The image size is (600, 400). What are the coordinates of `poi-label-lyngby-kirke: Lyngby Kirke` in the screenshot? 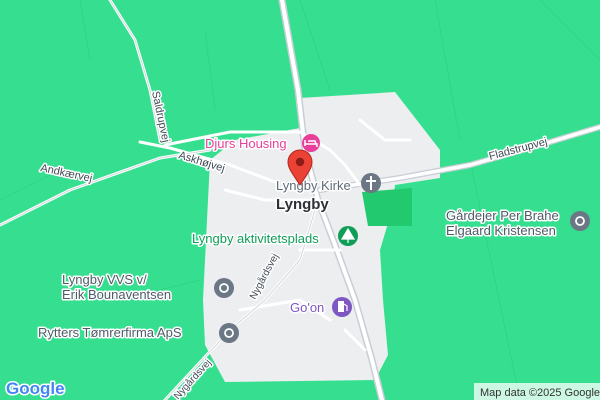 It's located at (313, 185).